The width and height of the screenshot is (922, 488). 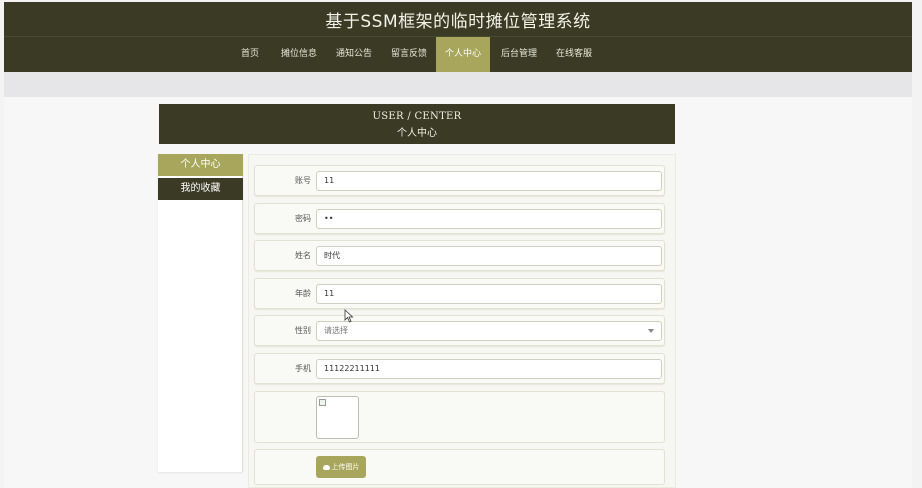 I want to click on chevron-down-icon, so click(x=651, y=331).